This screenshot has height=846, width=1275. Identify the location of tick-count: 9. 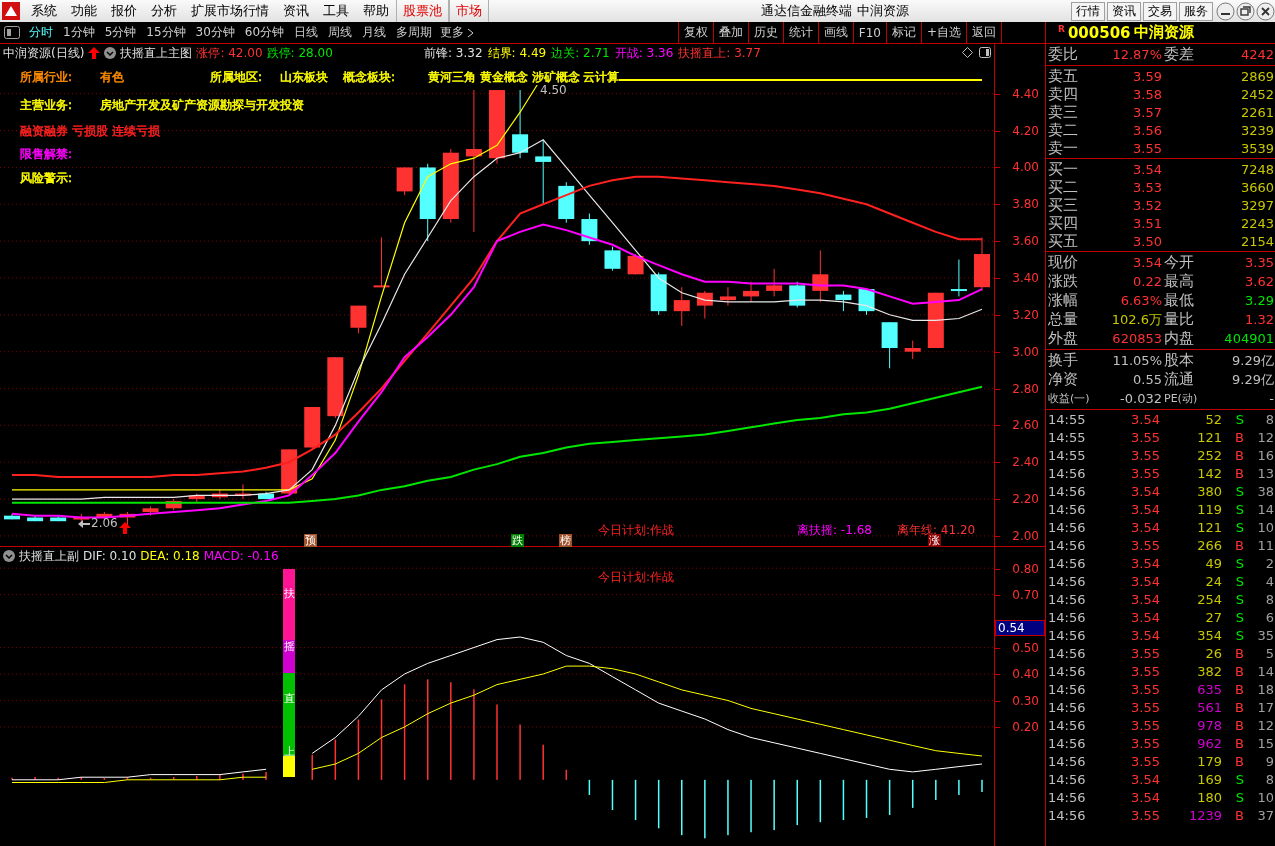
(1269, 761).